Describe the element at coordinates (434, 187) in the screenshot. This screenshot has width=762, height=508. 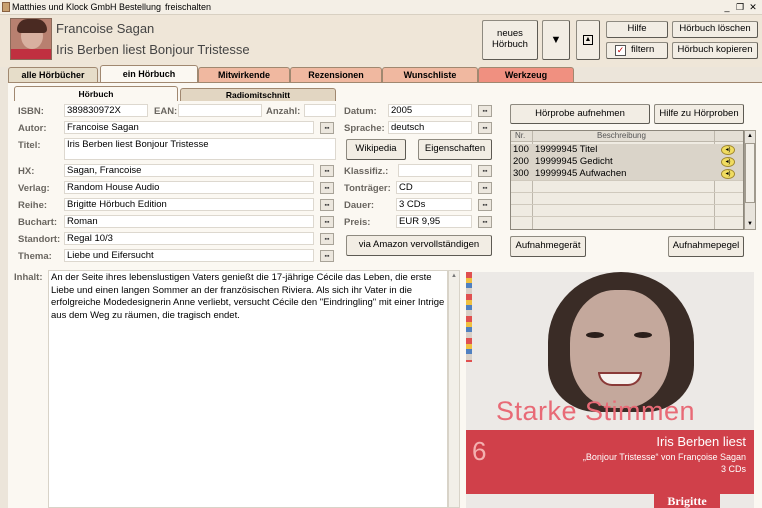
I see `traeger-field: CD` at that location.